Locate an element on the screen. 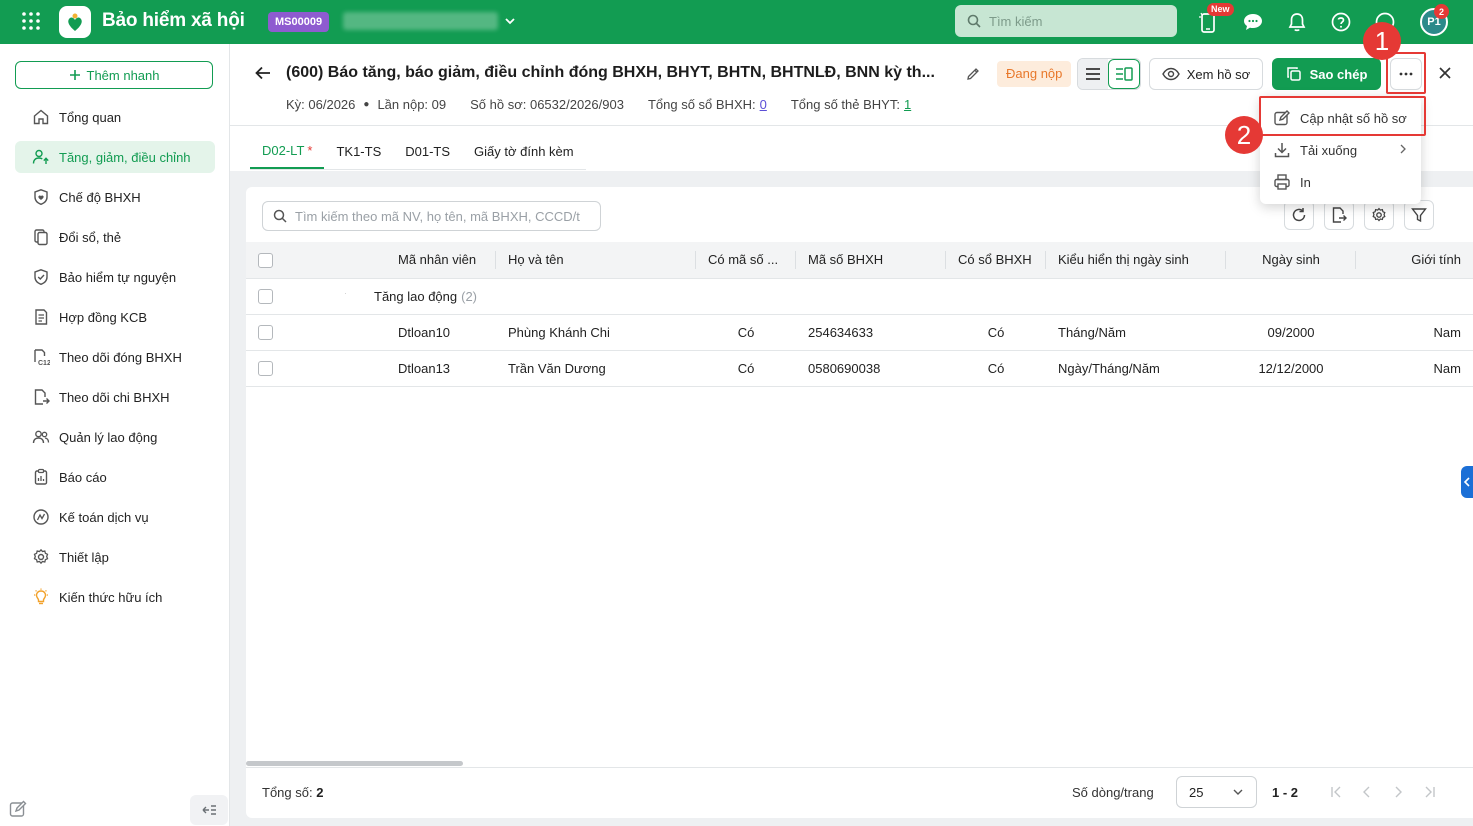 This screenshot has width=1473, height=826. group-checkbox is located at coordinates (265, 297).